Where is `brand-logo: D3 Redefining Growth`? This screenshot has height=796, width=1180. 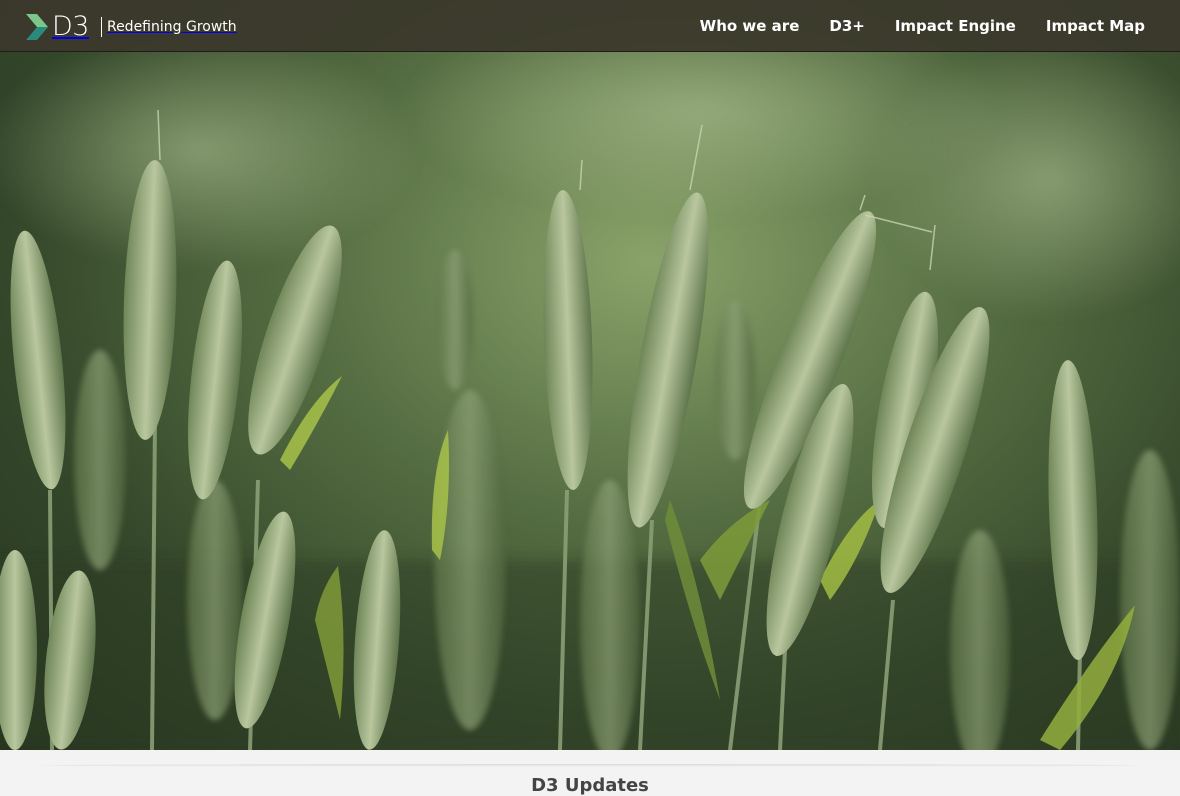 brand-logo: D3 Redefining Growth is located at coordinates (131, 27).